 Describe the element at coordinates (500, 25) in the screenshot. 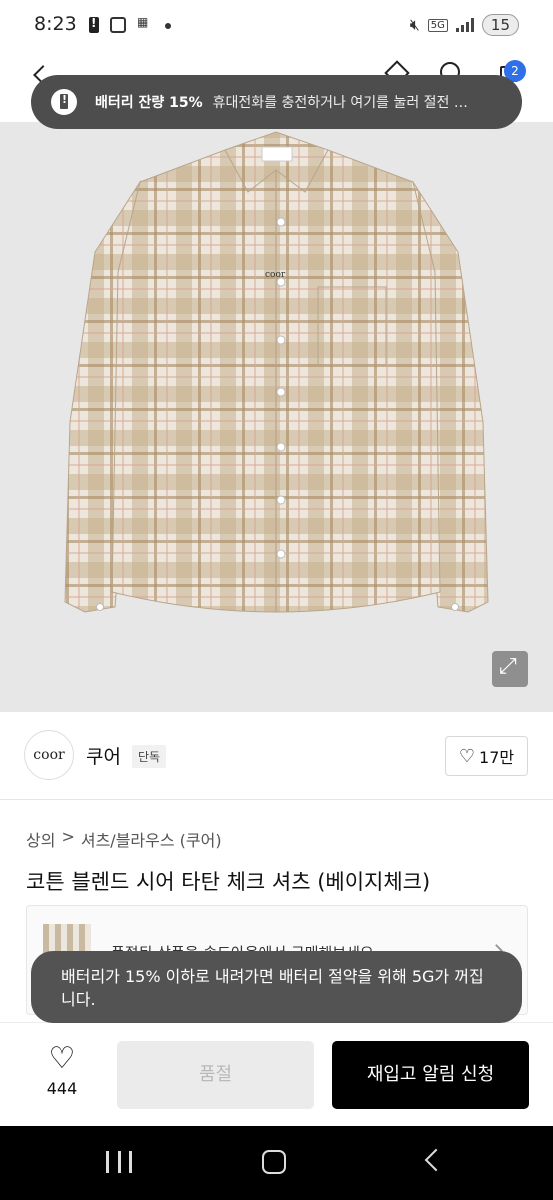

I see `battery-level: 15` at that location.